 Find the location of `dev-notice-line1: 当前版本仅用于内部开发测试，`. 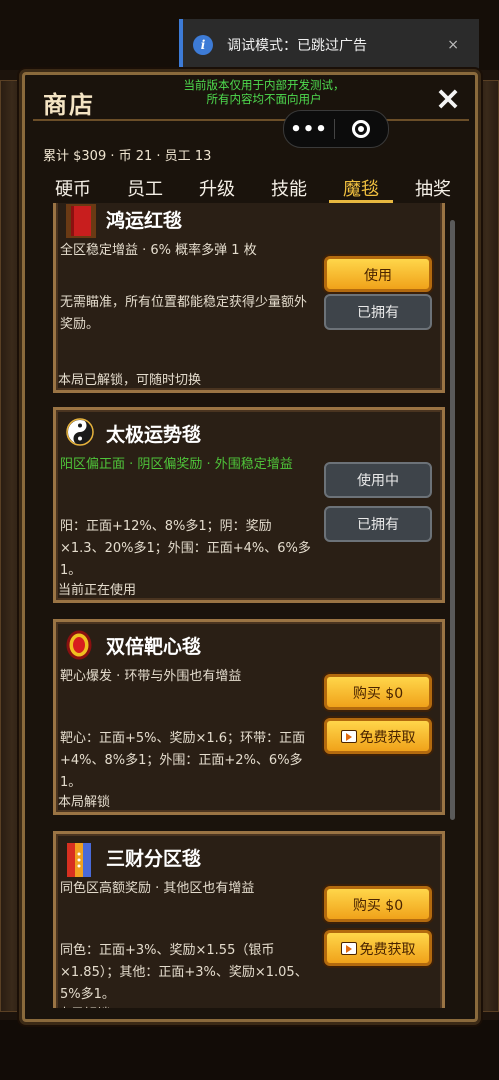

dev-notice-line1: 当前版本仅用于内部开发测试， is located at coordinates (264, 85).